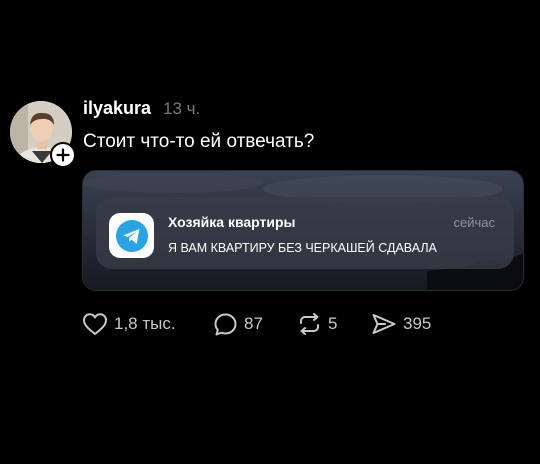  Describe the element at coordinates (238, 324) in the screenshot. I see `comment-button: 87` at that location.